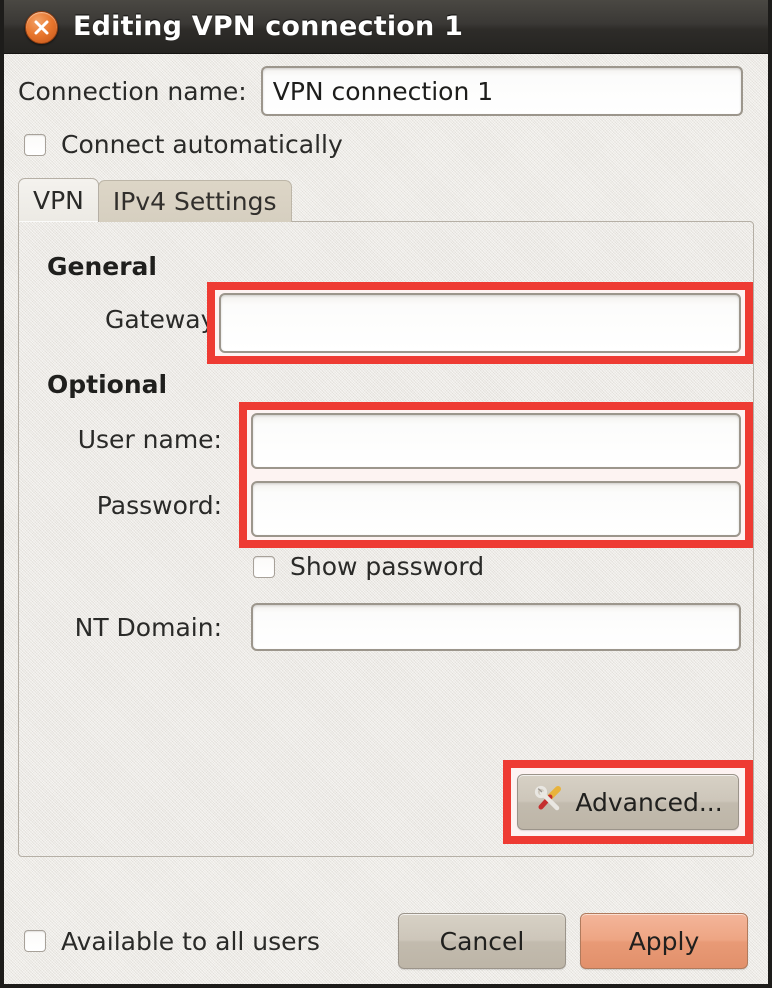 The image size is (772, 988). What do you see at coordinates (102, 266) in the screenshot?
I see `general-section-heading: General` at bounding box center [102, 266].